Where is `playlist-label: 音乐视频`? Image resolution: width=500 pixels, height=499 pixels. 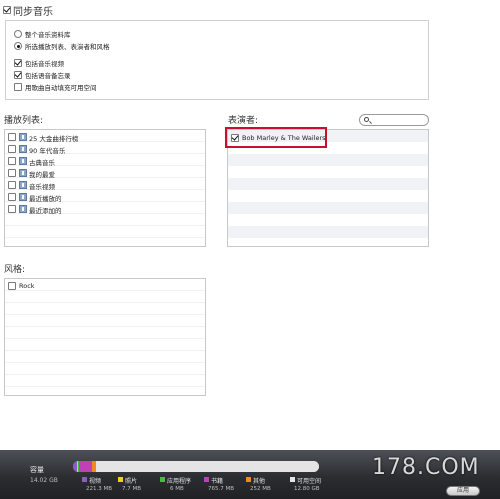
playlist-label: 音乐视频 is located at coordinates (42, 187).